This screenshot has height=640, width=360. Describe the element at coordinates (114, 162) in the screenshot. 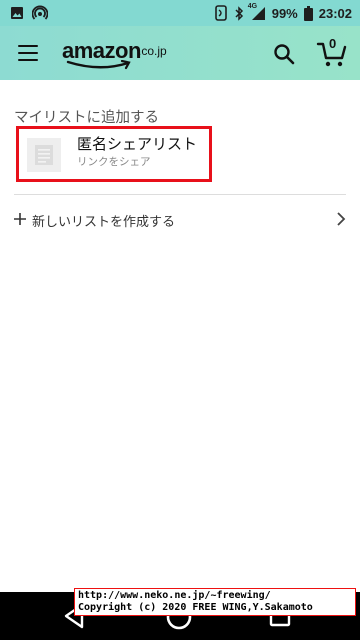

I see `list-subtitle: リンクをシェア` at that location.